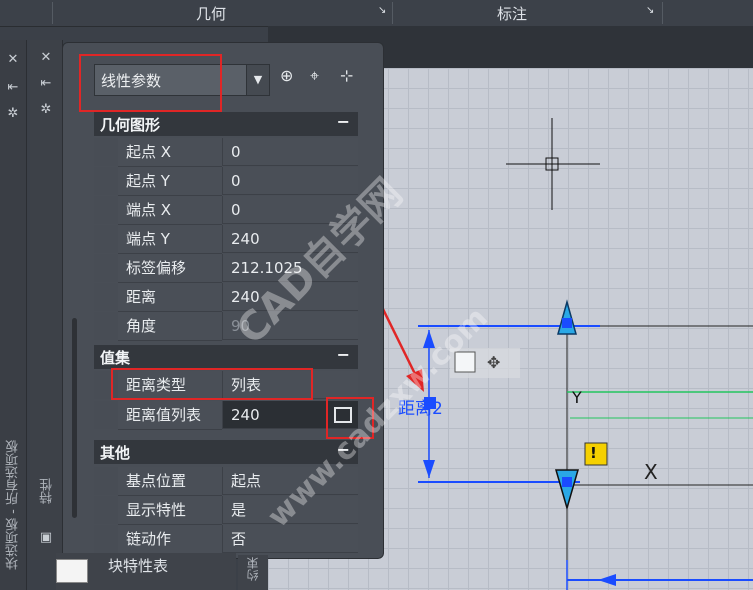 This screenshot has width=753, height=590. I want to click on y-axis-label: Y, so click(577, 397).